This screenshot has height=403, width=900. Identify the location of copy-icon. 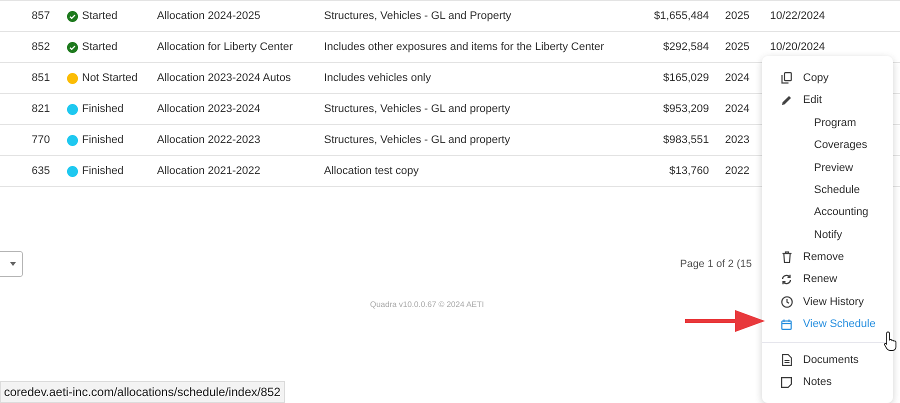
(786, 78).